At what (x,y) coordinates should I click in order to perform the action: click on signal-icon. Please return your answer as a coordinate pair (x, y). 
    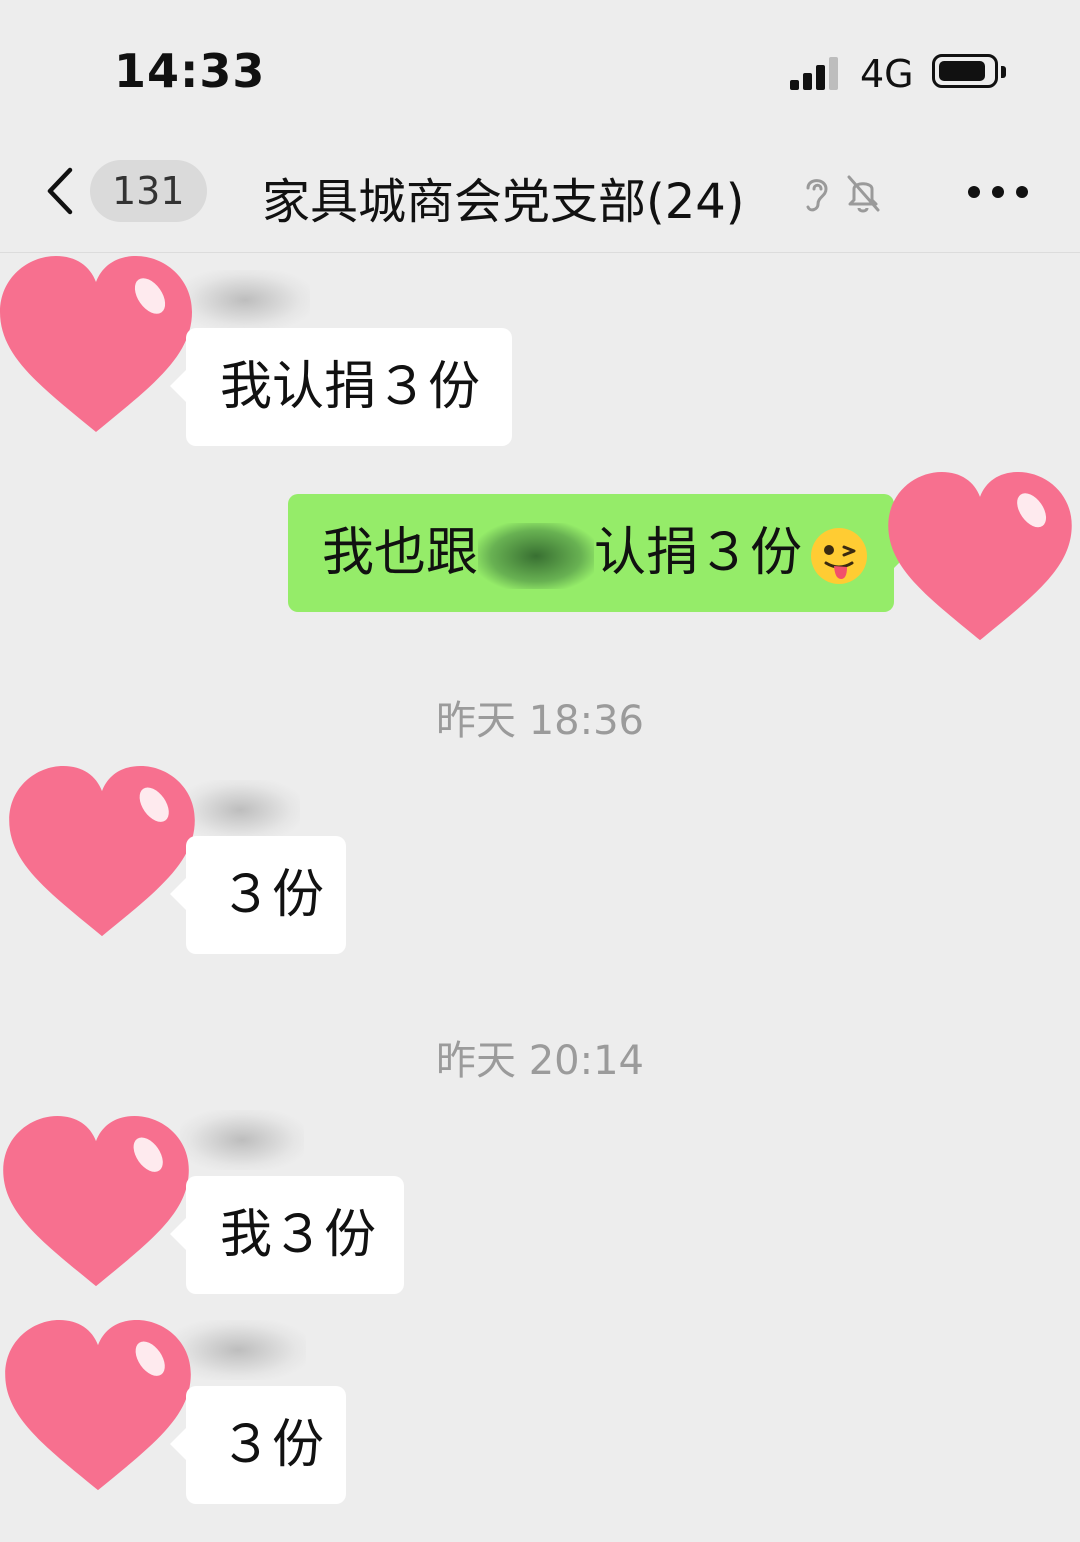
    Looking at the image, I should click on (817, 72).